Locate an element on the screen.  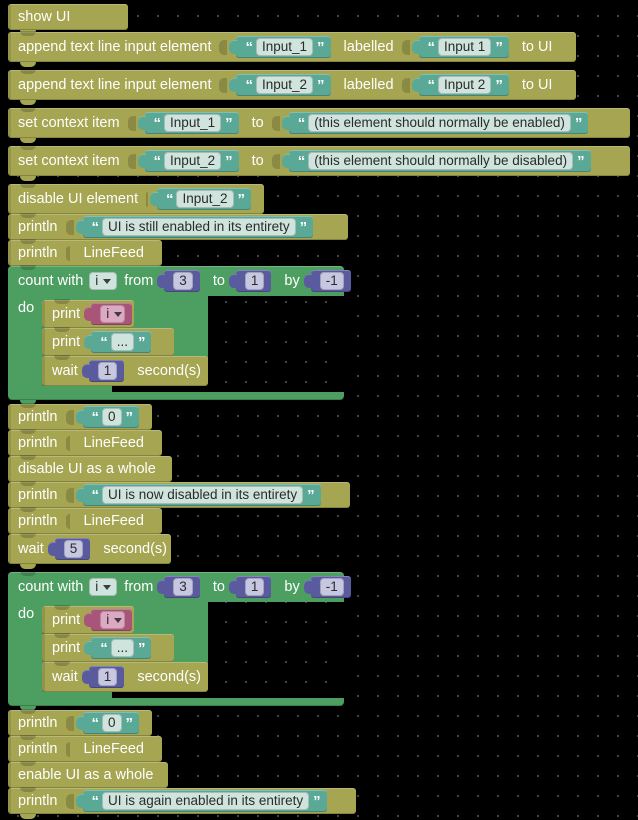
block-wait-1s-loop1: wait 1 second(s) is located at coordinates (125, 370).